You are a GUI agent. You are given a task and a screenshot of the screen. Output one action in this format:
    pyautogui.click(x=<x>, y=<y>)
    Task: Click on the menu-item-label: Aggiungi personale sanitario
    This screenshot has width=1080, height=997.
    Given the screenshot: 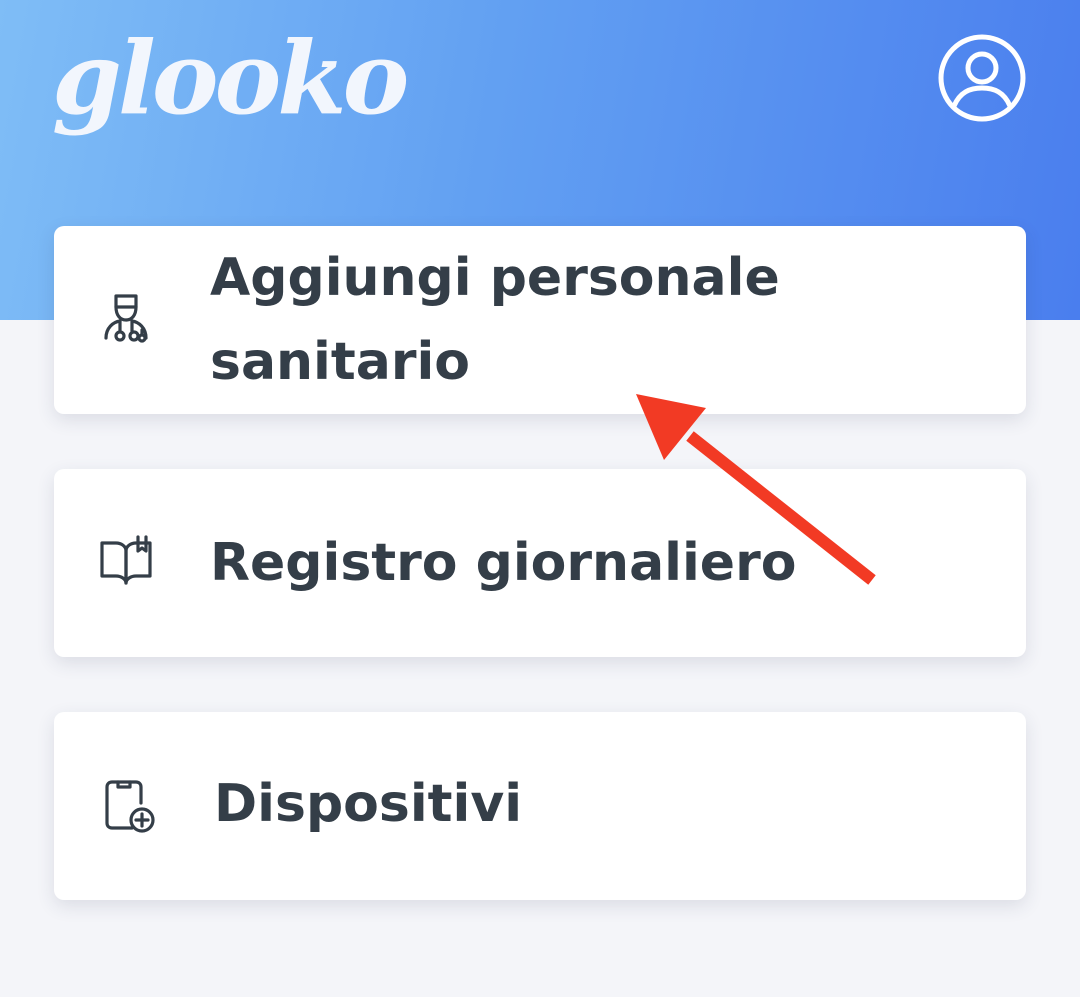 What is the action you would take?
    pyautogui.click(x=495, y=320)
    